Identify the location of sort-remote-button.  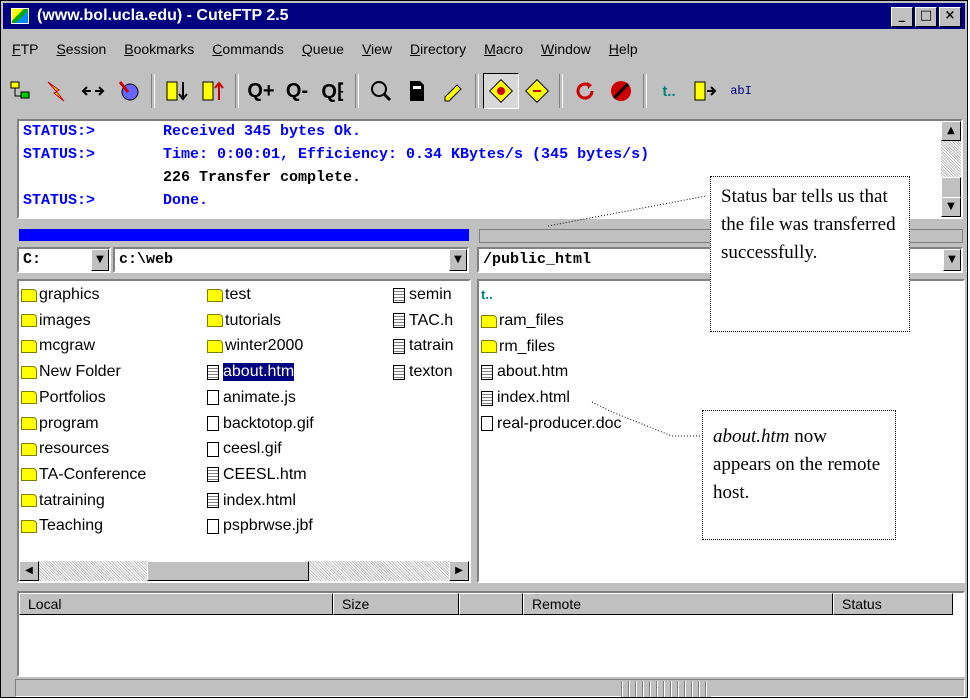
(537, 91).